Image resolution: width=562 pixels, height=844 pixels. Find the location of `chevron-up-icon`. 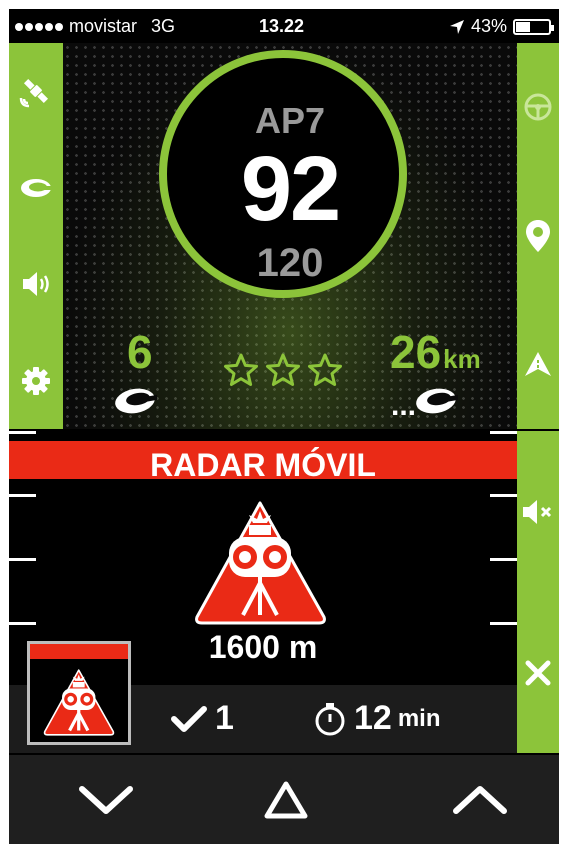

chevron-up-icon is located at coordinates (480, 800).